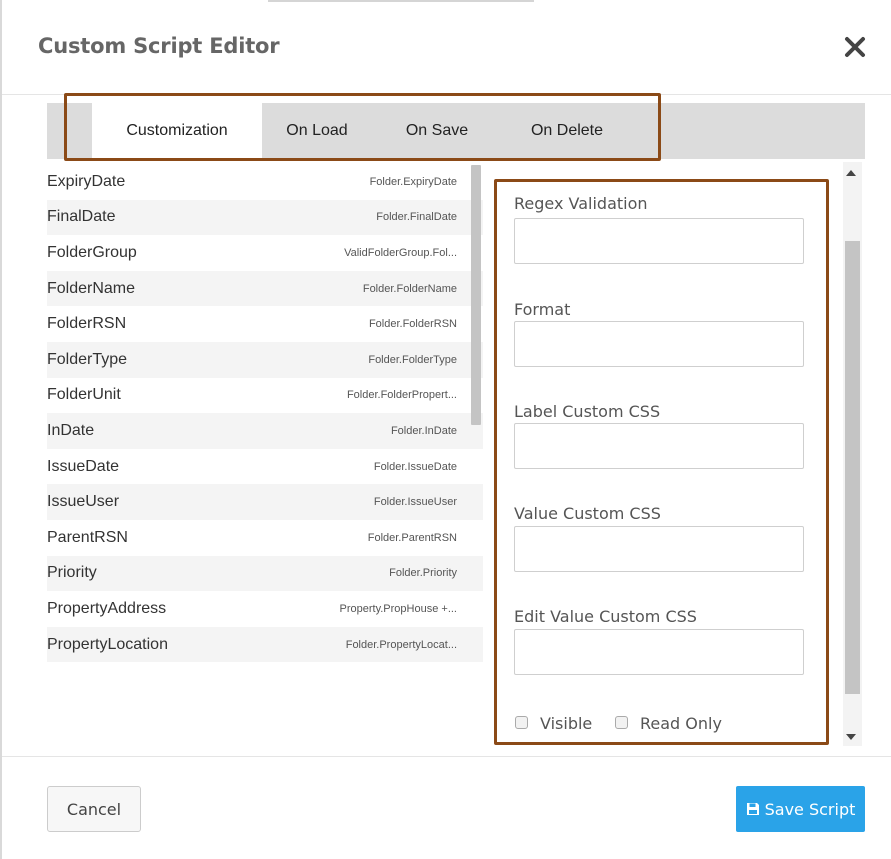 The image size is (891, 859). Describe the element at coordinates (415, 502) in the screenshot. I see `field-path: Folder.IssueUser` at that location.